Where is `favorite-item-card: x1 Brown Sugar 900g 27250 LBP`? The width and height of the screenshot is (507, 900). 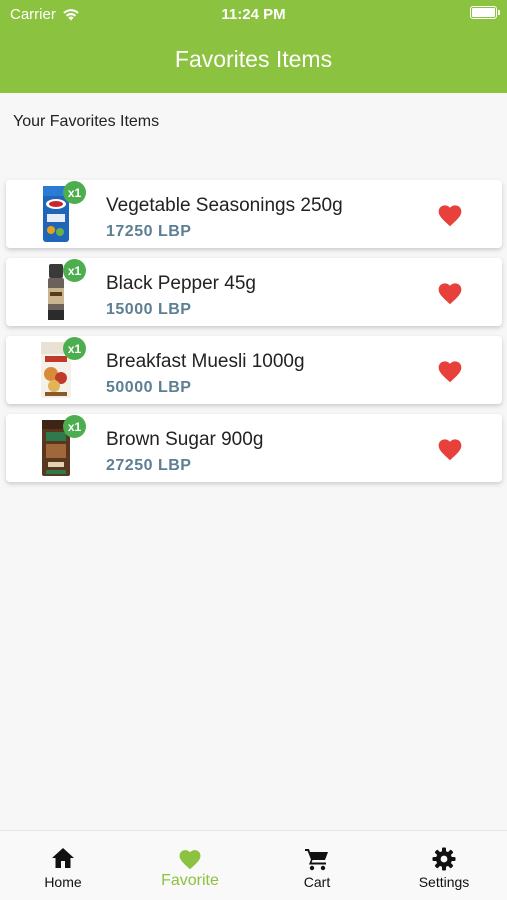
favorite-item-card: x1 Brown Sugar 900g 27250 LBP is located at coordinates (254, 448).